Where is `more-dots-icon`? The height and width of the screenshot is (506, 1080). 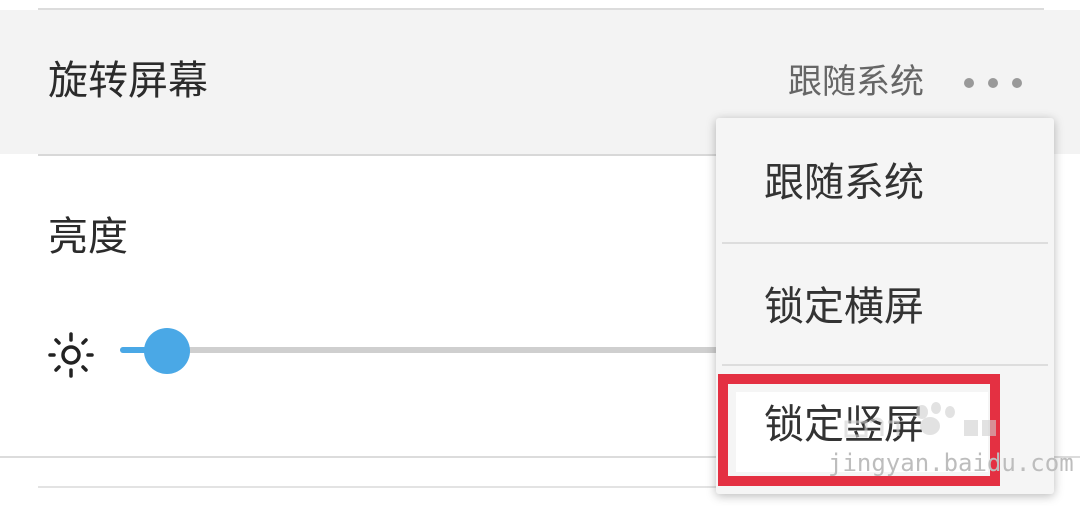 more-dots-icon is located at coordinates (993, 83).